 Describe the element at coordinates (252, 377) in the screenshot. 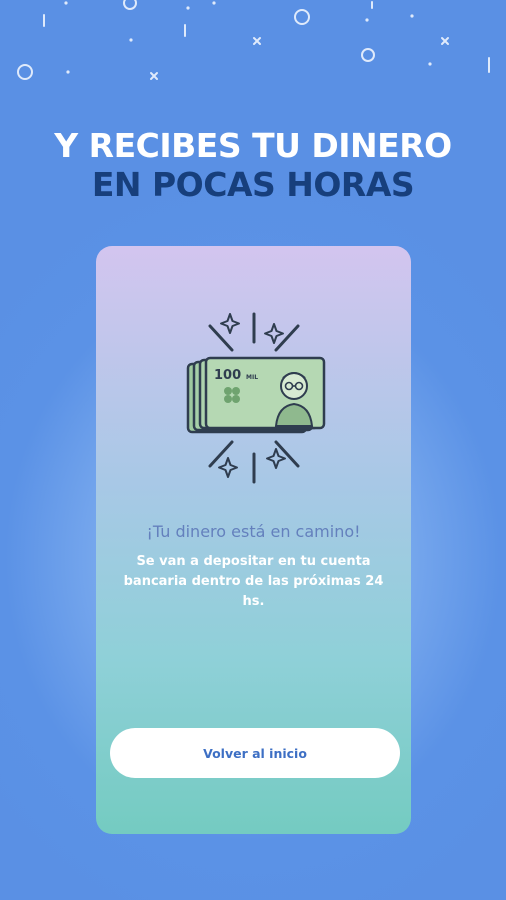

I see `banknote-unit: MIL` at that location.